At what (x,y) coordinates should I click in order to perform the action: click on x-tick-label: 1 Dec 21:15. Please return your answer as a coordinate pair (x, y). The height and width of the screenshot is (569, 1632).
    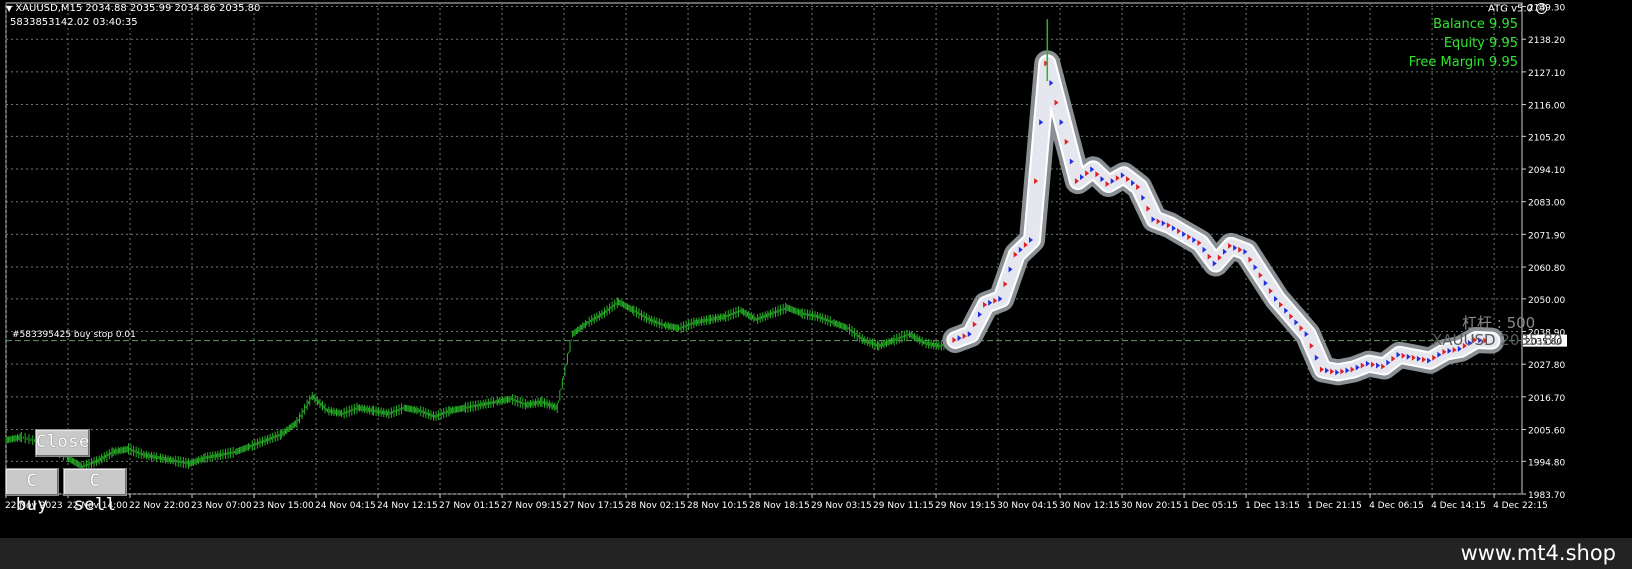
    Looking at the image, I should click on (1334, 506).